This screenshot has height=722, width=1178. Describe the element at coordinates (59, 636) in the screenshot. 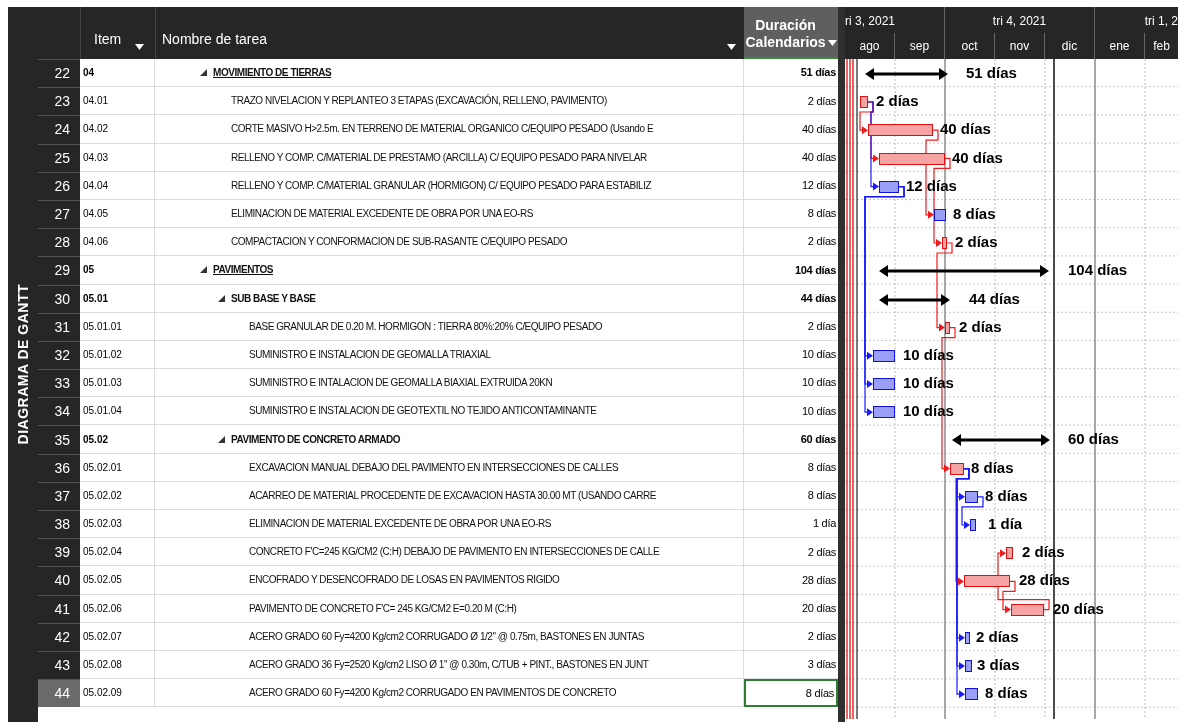

I see `row-number: 42` at that location.